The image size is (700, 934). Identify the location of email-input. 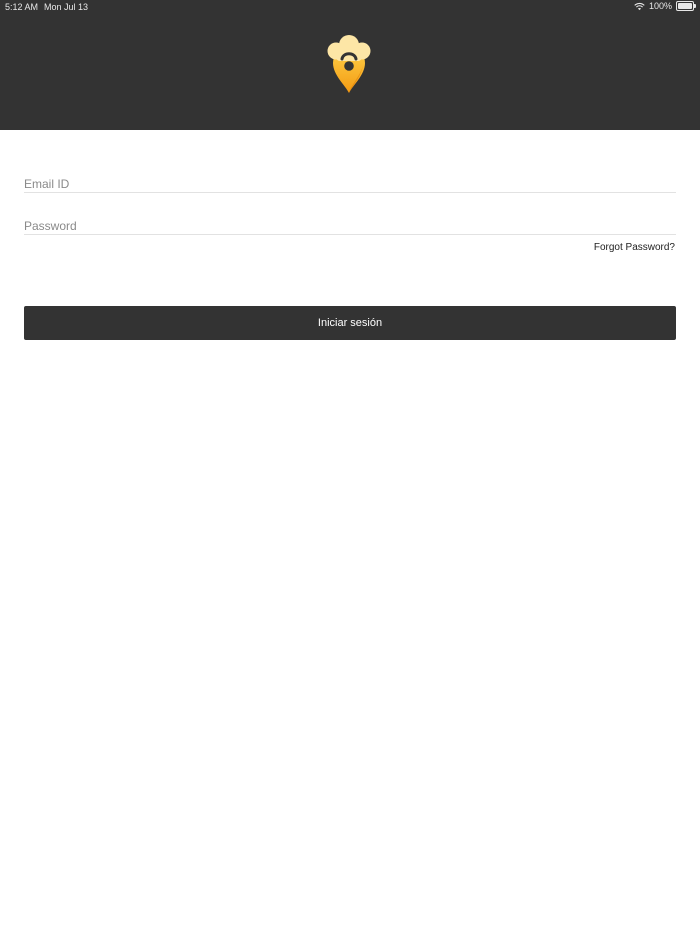
(350, 184).